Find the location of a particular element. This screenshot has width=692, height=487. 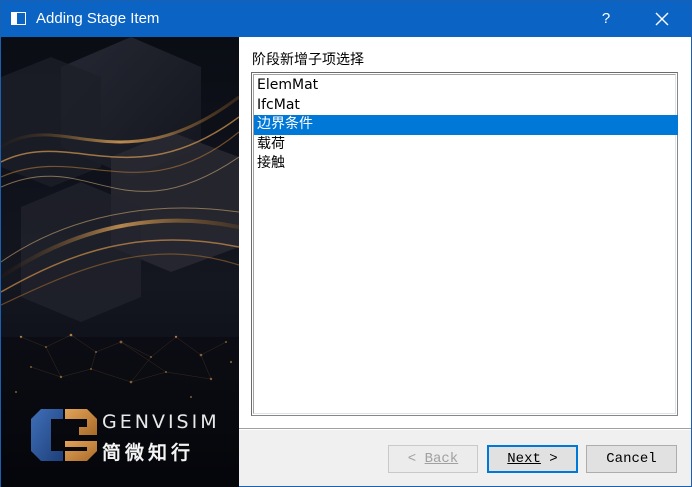

brand-name: GENVISIM is located at coordinates (161, 422).